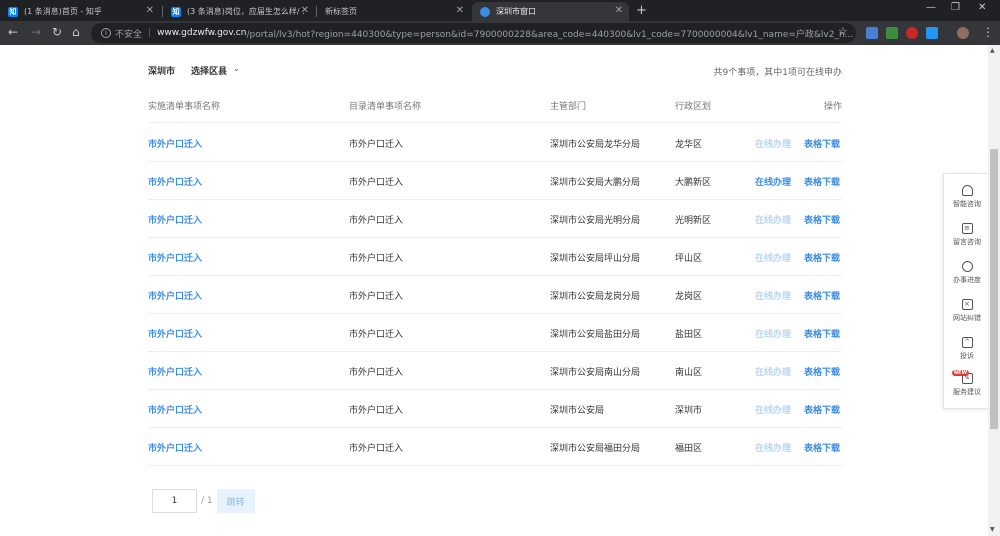 Image resolution: width=1000 pixels, height=536 pixels. What do you see at coordinates (174, 501) in the screenshot?
I see `page-number-input: 1` at bounding box center [174, 501].